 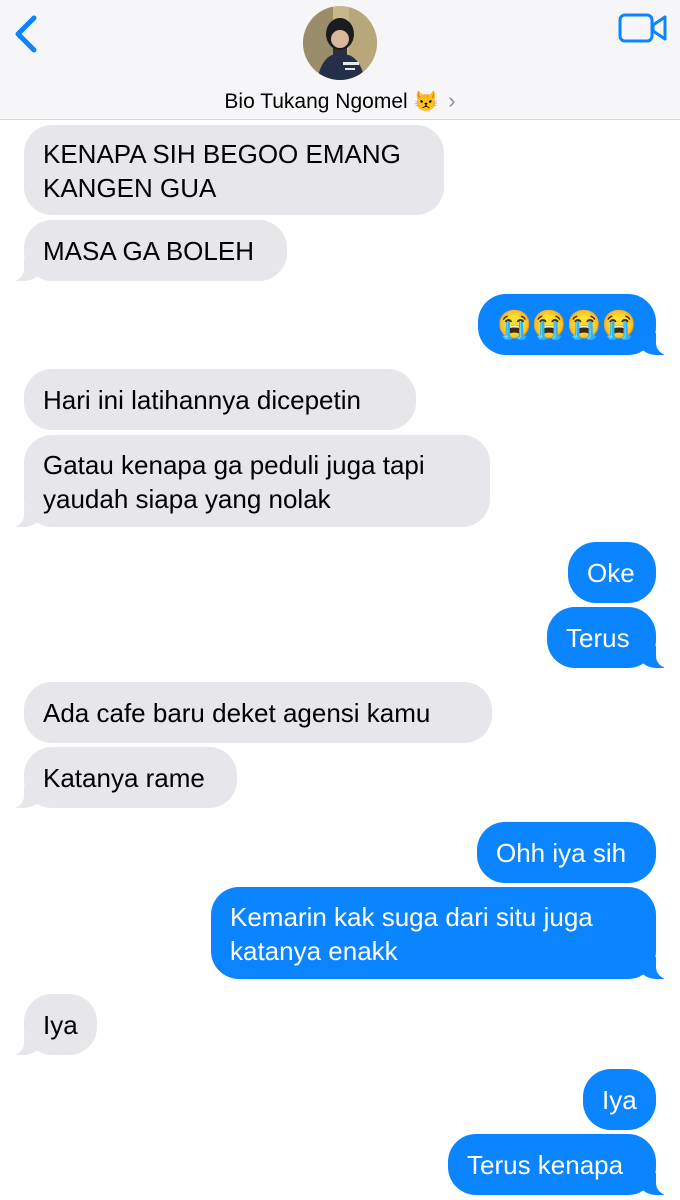 What do you see at coordinates (124, 778) in the screenshot?
I see `message-text: Katanya rame` at bounding box center [124, 778].